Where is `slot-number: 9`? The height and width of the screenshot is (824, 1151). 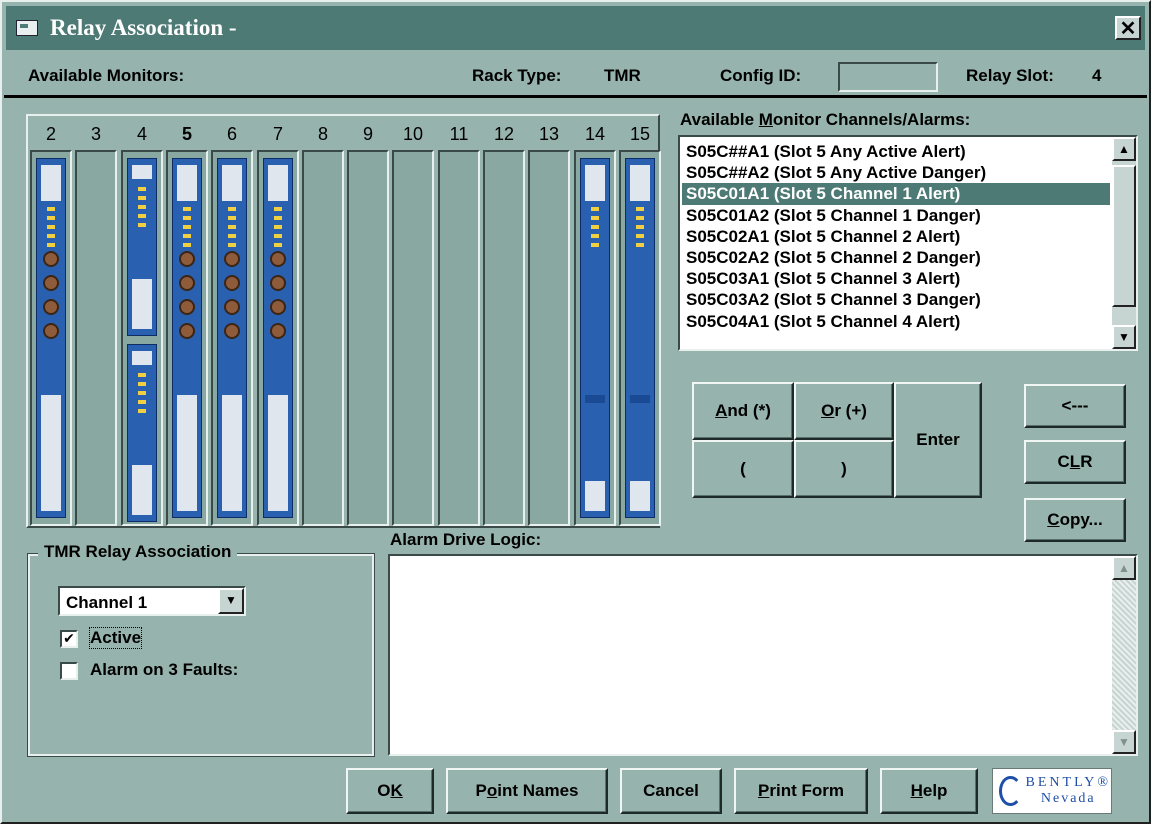
slot-number: 9 is located at coordinates (367, 134).